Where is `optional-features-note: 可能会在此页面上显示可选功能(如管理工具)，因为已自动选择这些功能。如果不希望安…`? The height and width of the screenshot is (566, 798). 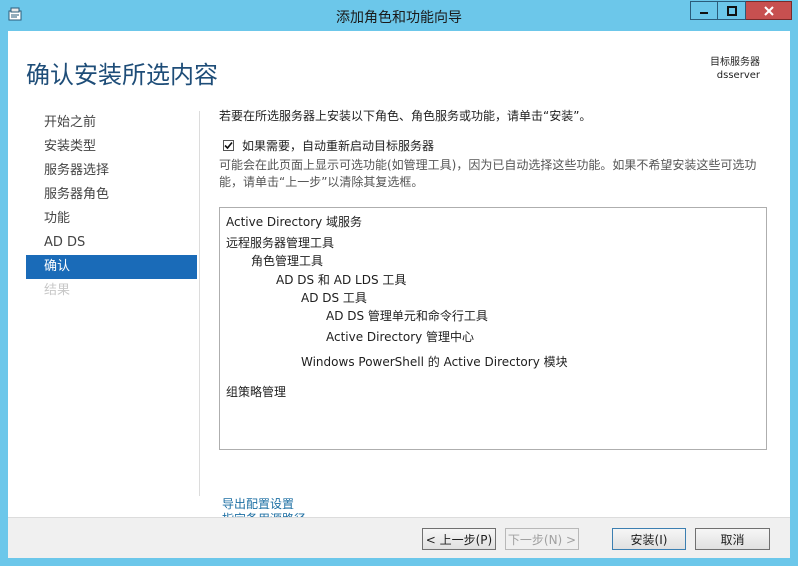
optional-features-note: 可能会在此页面上显示可选功能(如管理工具)，因为已自动选择这些功能。如果不希望安… is located at coordinates (491, 174).